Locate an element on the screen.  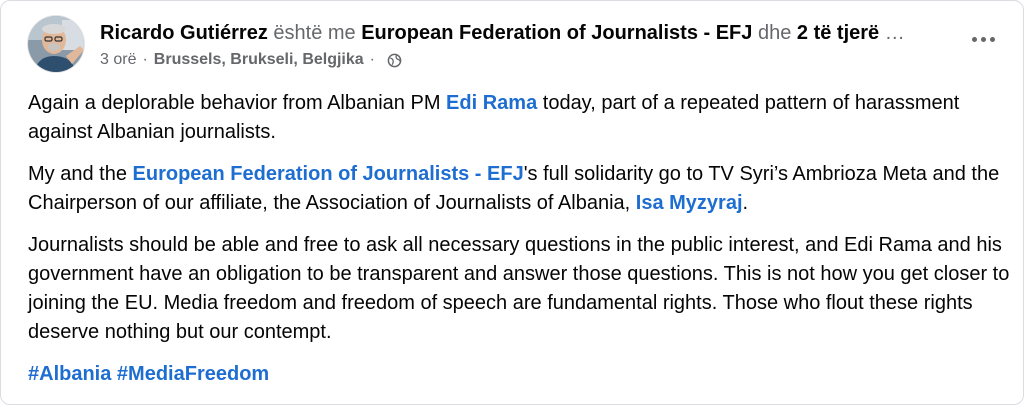
author-name-link: Ricardo Gutiérrez is located at coordinates (184, 33).